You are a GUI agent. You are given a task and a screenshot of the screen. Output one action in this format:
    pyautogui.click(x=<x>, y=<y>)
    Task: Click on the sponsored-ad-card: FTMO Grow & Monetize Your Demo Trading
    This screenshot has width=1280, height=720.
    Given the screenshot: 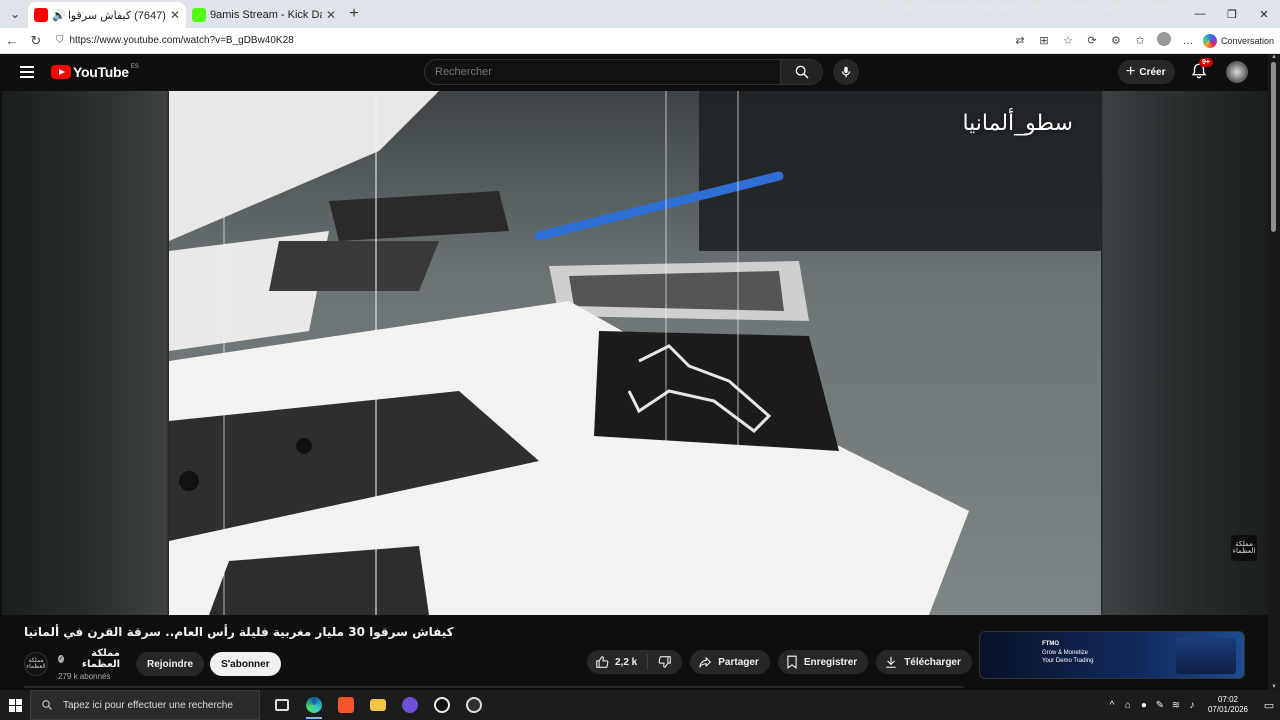 What is the action you would take?
    pyautogui.click(x=1112, y=655)
    